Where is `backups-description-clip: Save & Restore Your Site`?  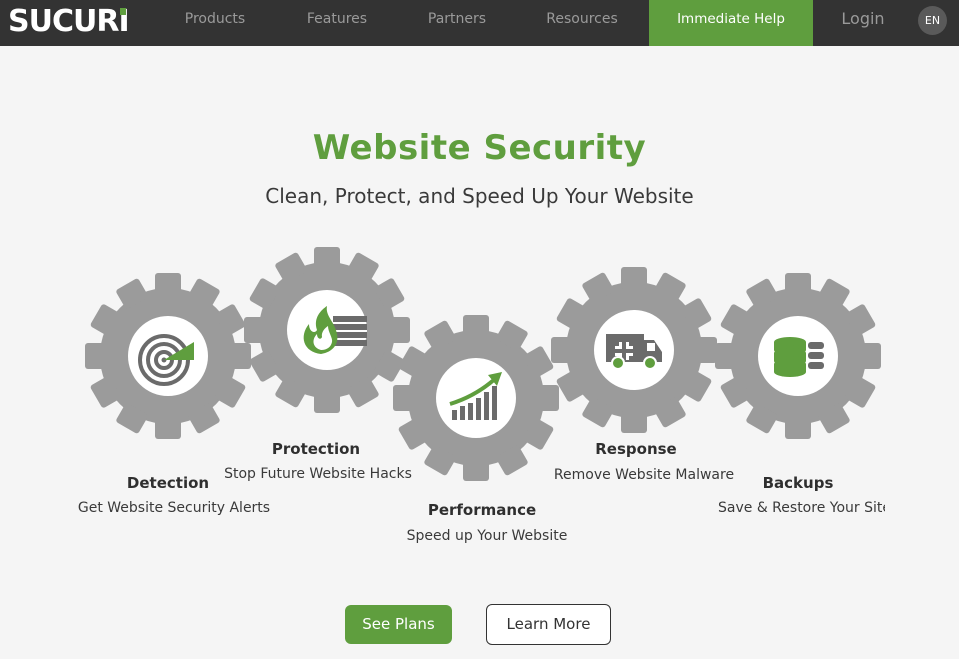 backups-description-clip: Save & Restore Your Site is located at coordinates (787, 510).